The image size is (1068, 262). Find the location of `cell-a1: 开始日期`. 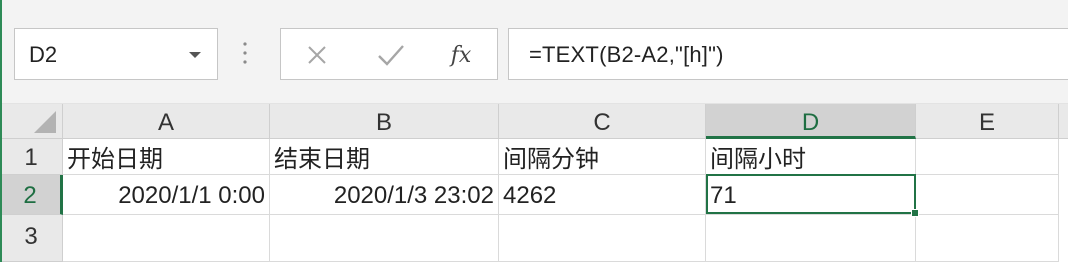

cell-a1: 开始日期 is located at coordinates (166, 157).